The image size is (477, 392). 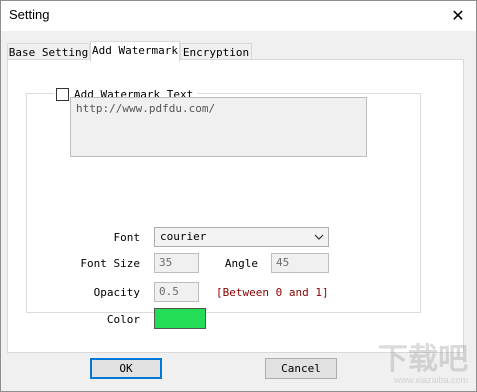 What do you see at coordinates (180, 318) in the screenshot?
I see `color-swatch` at bounding box center [180, 318].